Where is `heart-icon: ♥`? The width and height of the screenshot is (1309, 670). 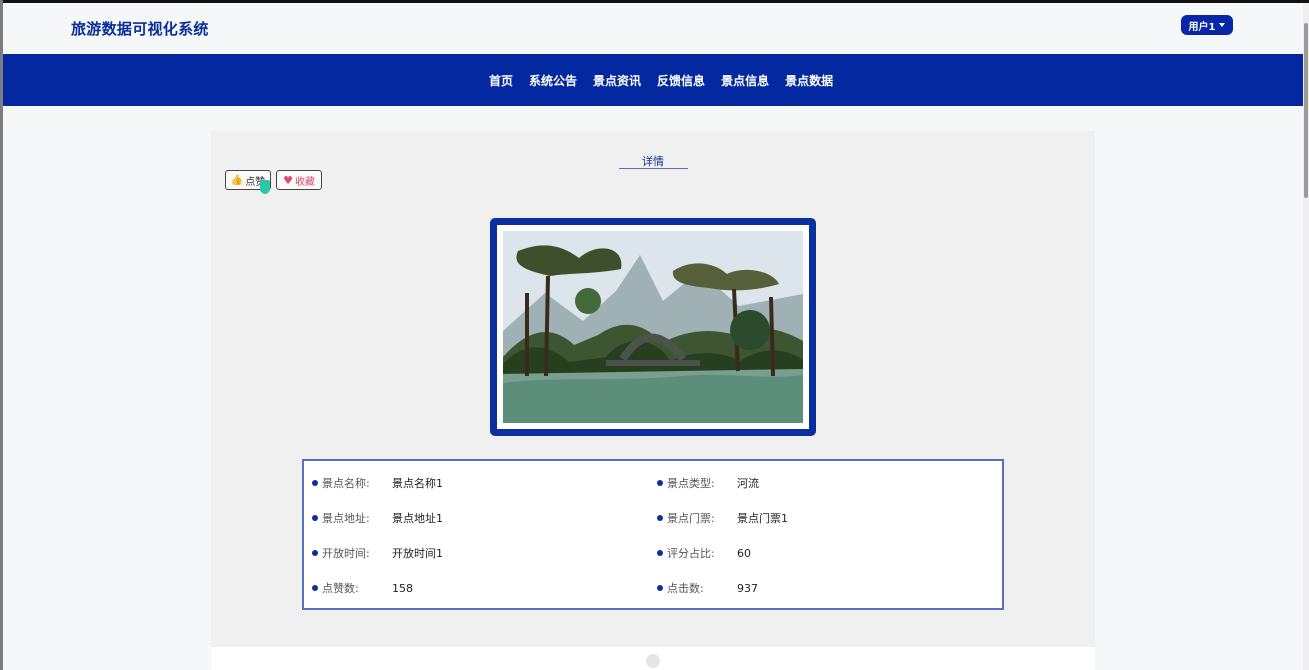 heart-icon: ♥ is located at coordinates (288, 180).